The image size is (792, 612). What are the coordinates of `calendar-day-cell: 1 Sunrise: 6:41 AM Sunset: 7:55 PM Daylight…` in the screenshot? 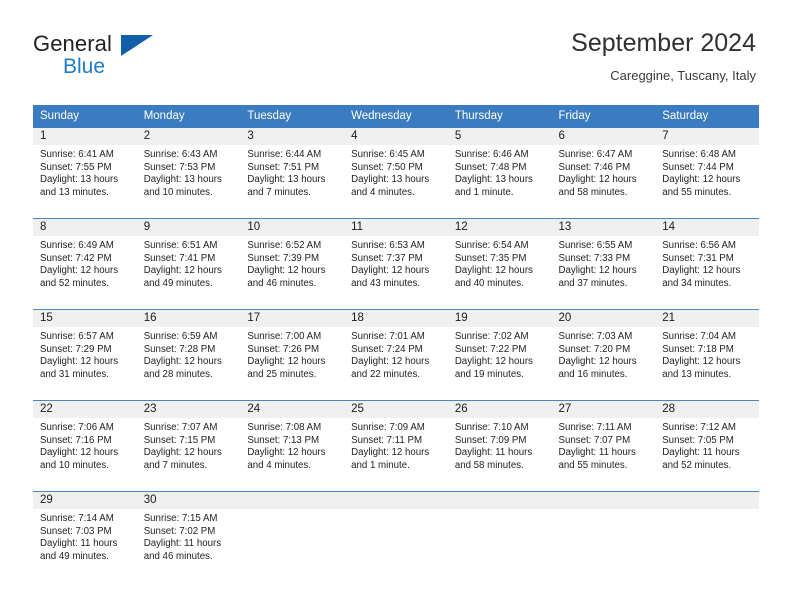 It's located at (85, 173).